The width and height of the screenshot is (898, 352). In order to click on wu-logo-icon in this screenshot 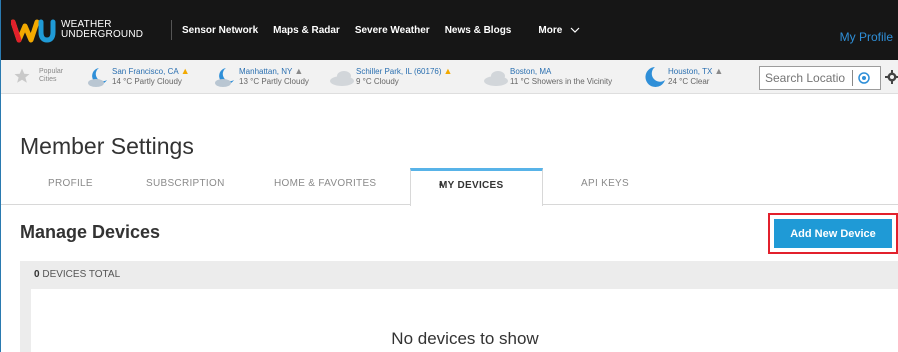, I will do `click(33, 31)`.